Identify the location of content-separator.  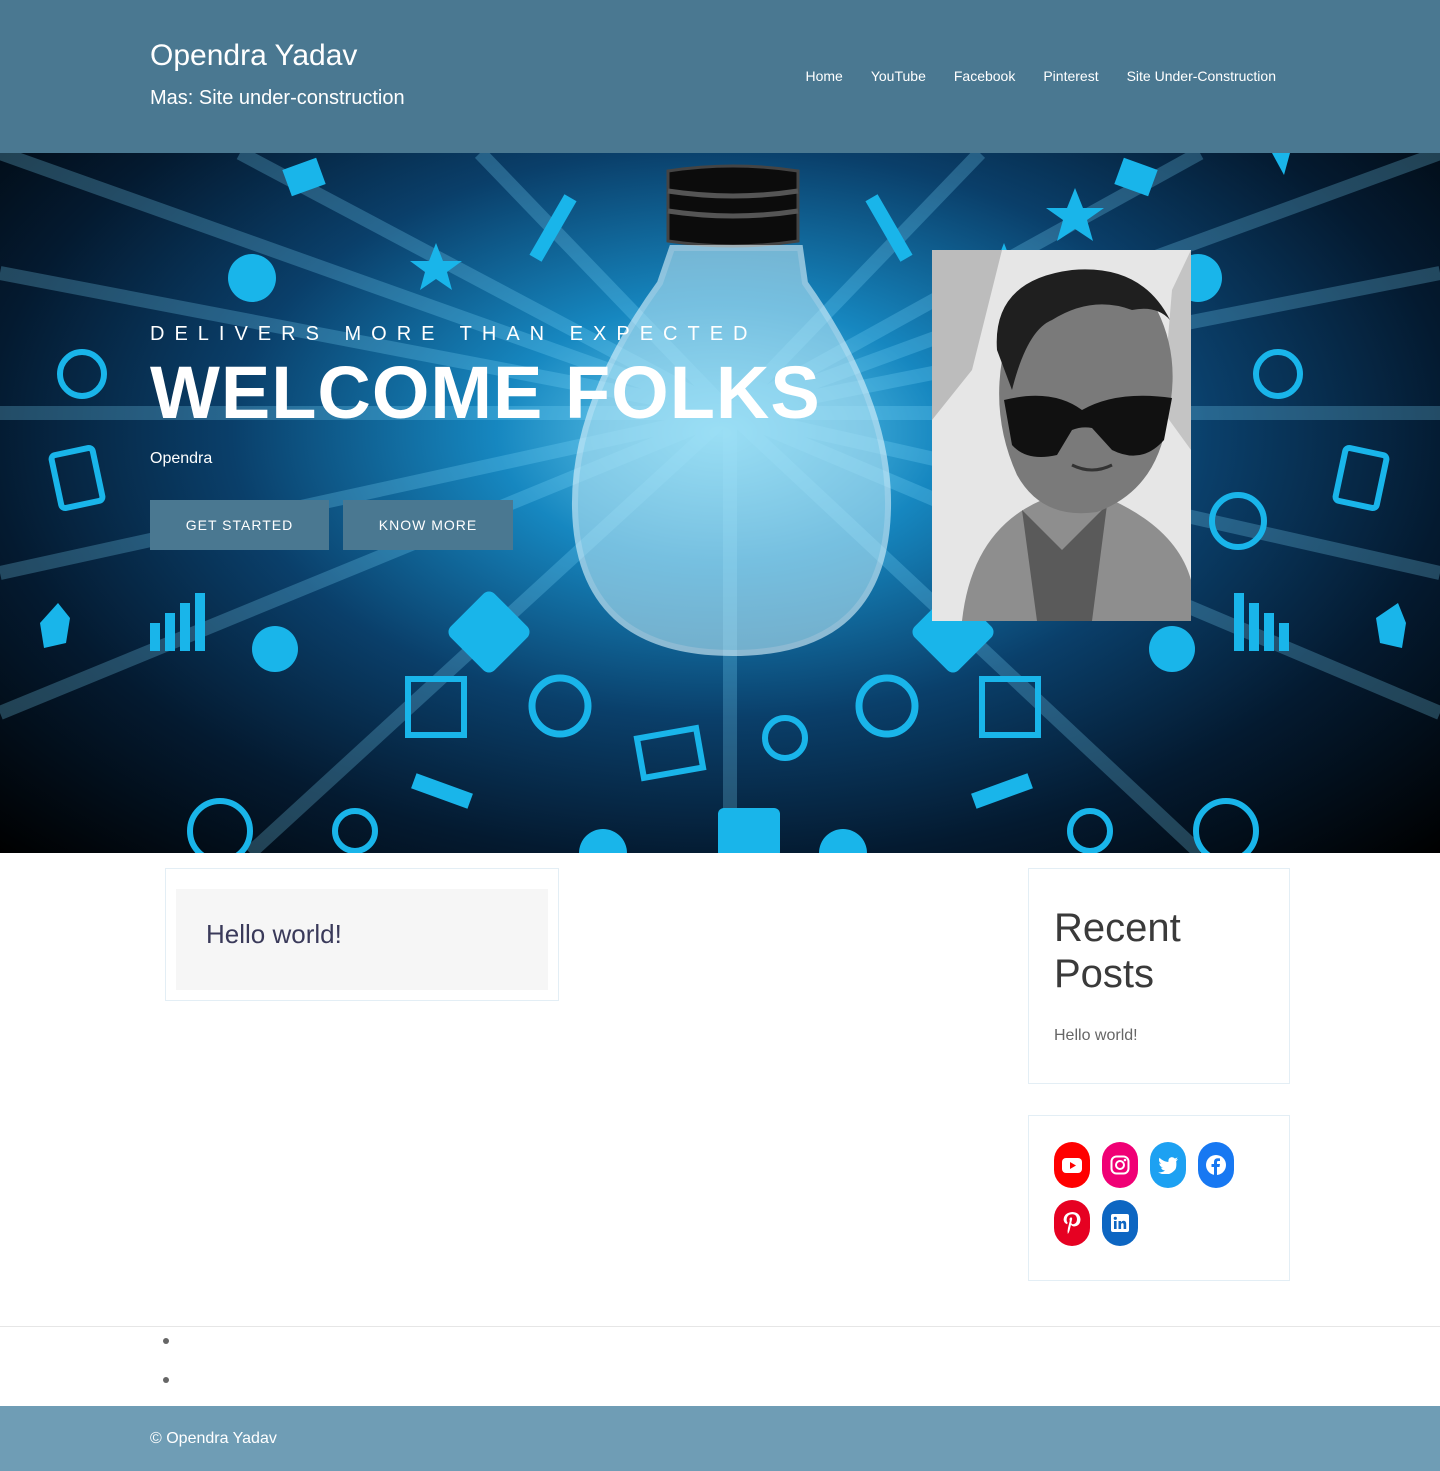
(720, 1326).